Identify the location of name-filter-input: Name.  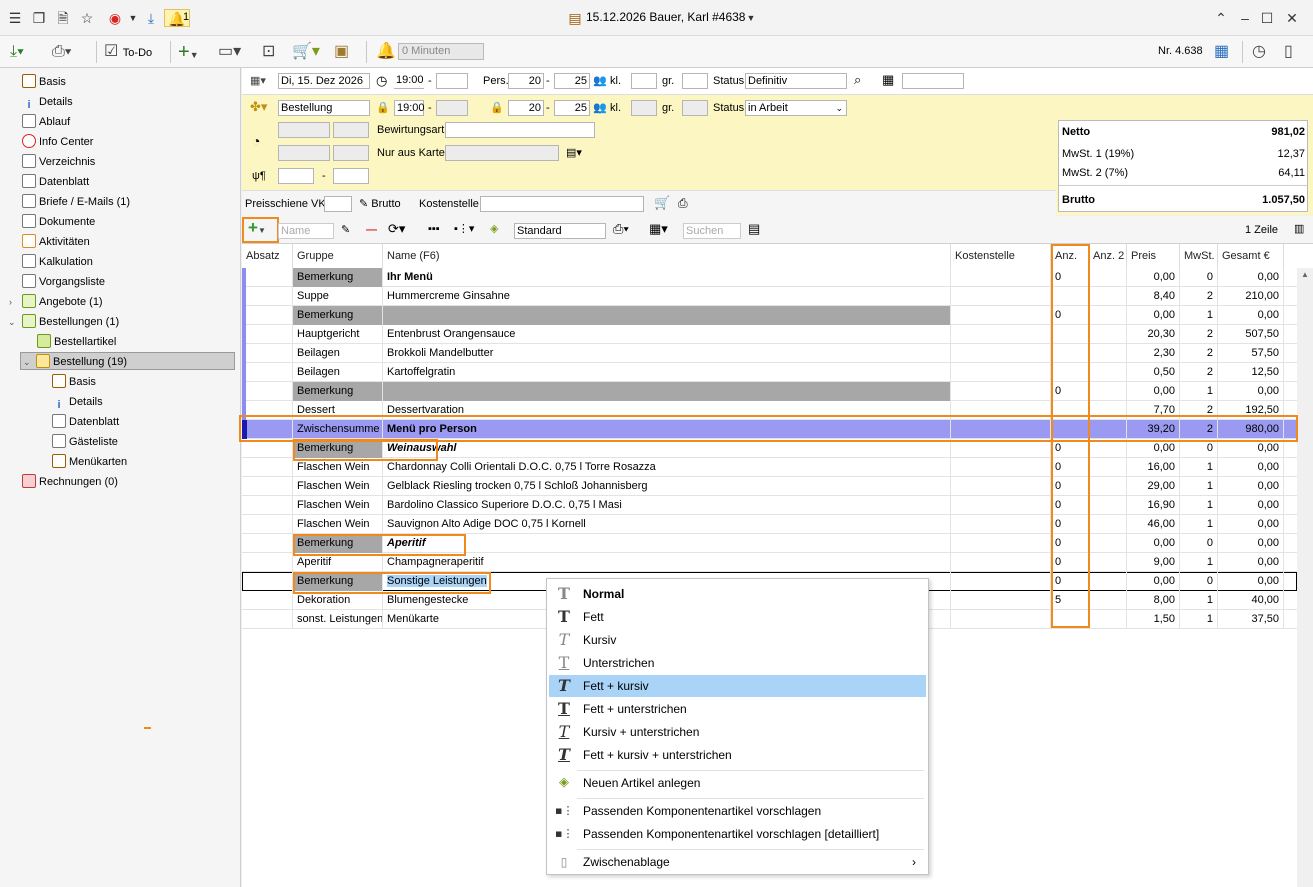
(306, 231).